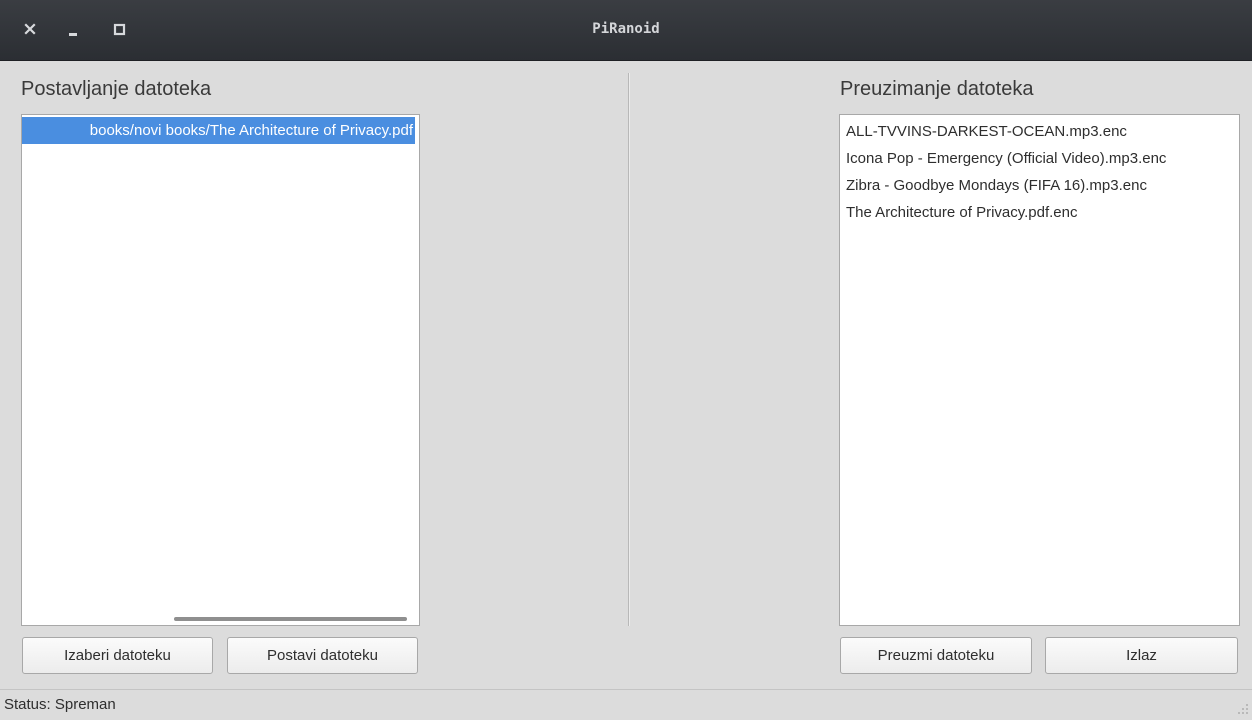 Image resolution: width=1252 pixels, height=720 pixels. Describe the element at coordinates (937, 89) in the screenshot. I see `download-section-title: Preuzimanje datoteka` at that location.